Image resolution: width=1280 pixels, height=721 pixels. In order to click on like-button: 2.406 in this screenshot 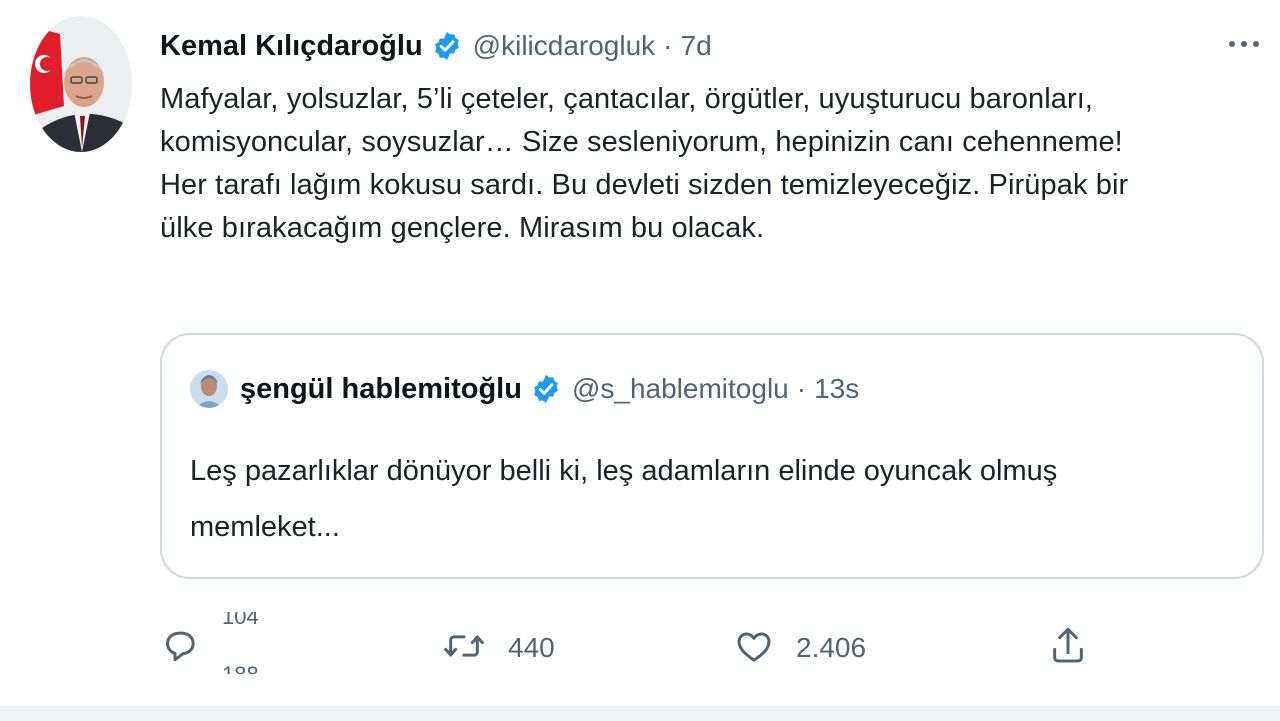, I will do `click(800, 648)`.